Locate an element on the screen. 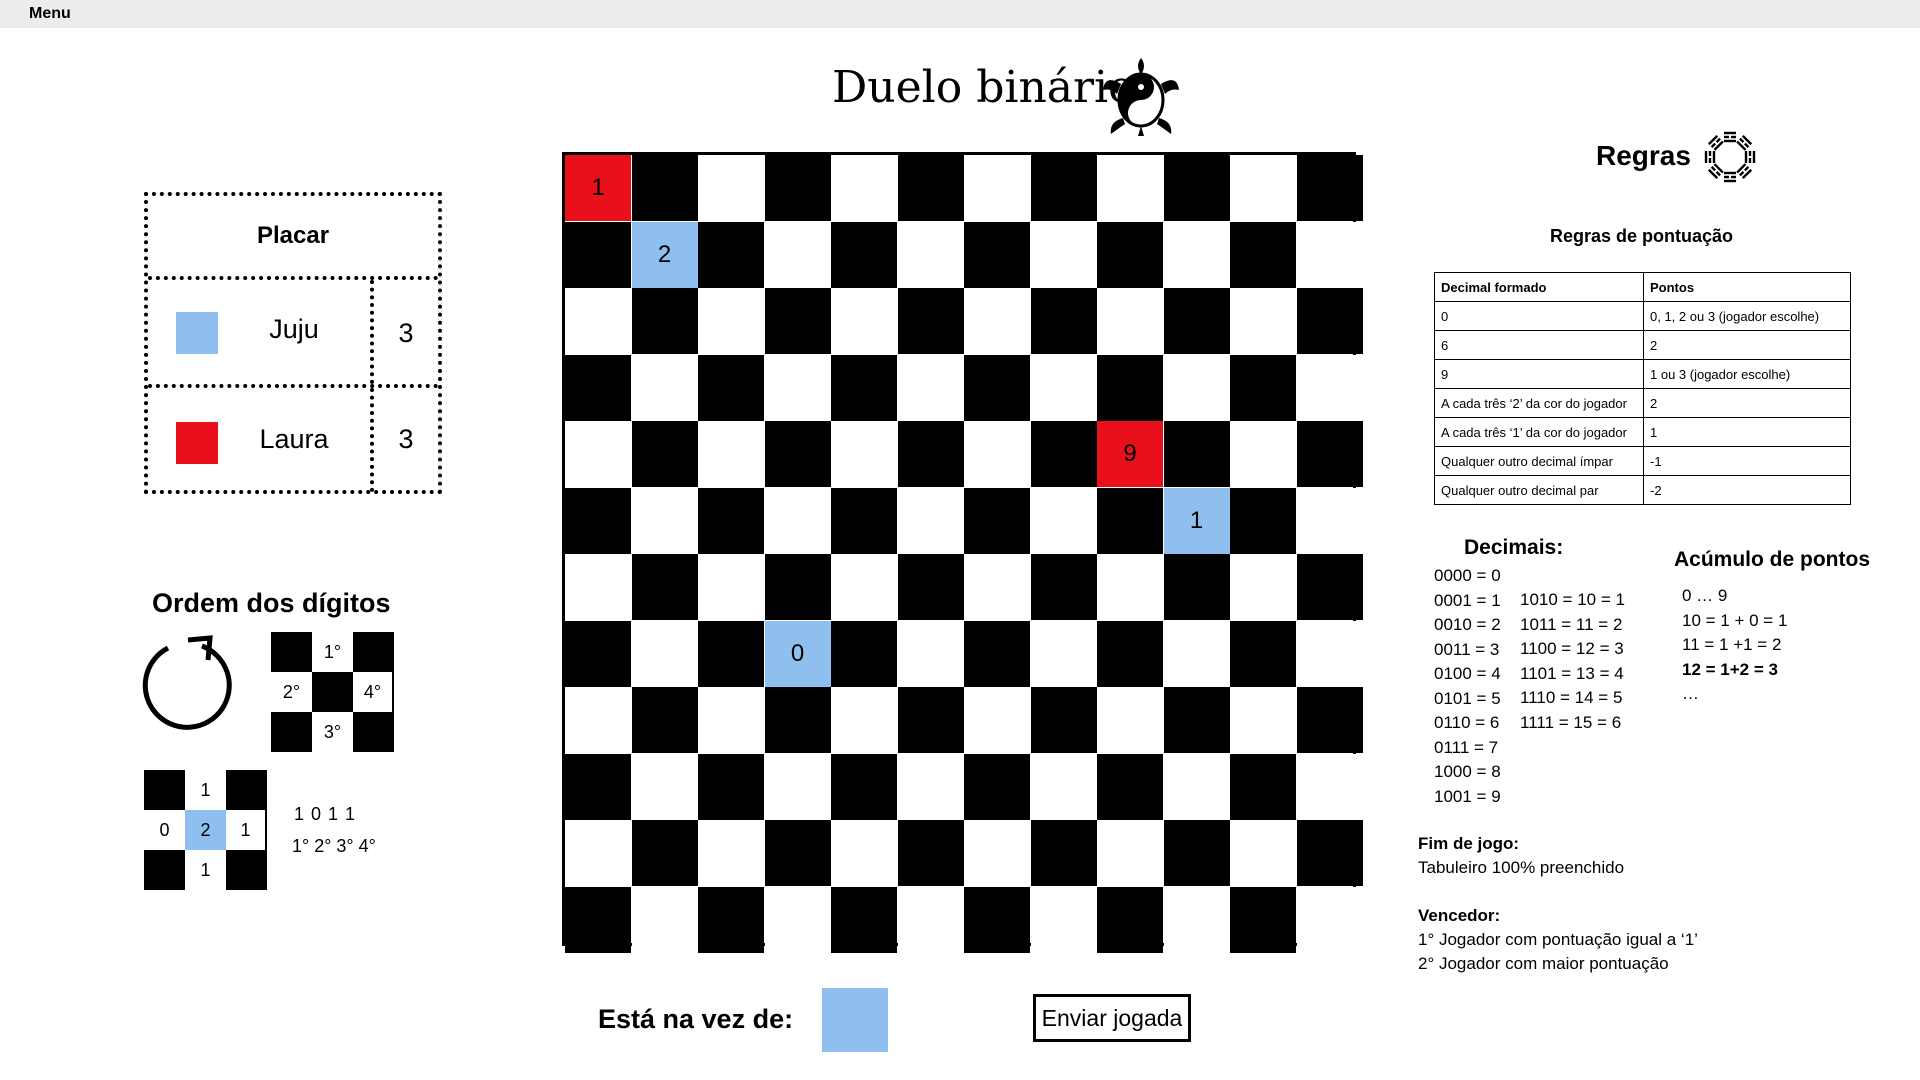 The image size is (1920, 1080). menu-button: Menu is located at coordinates (50, 14).